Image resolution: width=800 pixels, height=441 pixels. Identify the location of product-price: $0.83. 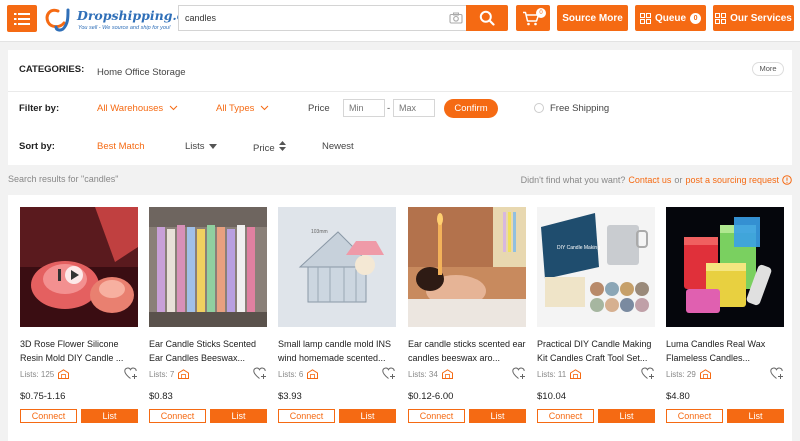
(161, 396).